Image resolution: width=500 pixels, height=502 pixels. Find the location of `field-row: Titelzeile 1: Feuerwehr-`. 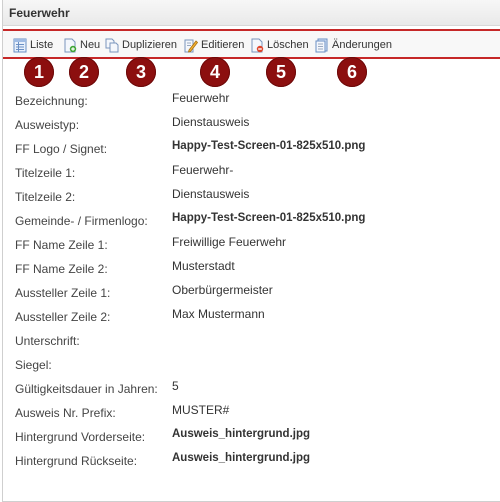

field-row: Titelzeile 1: Feuerwehr- is located at coordinates (255, 174).